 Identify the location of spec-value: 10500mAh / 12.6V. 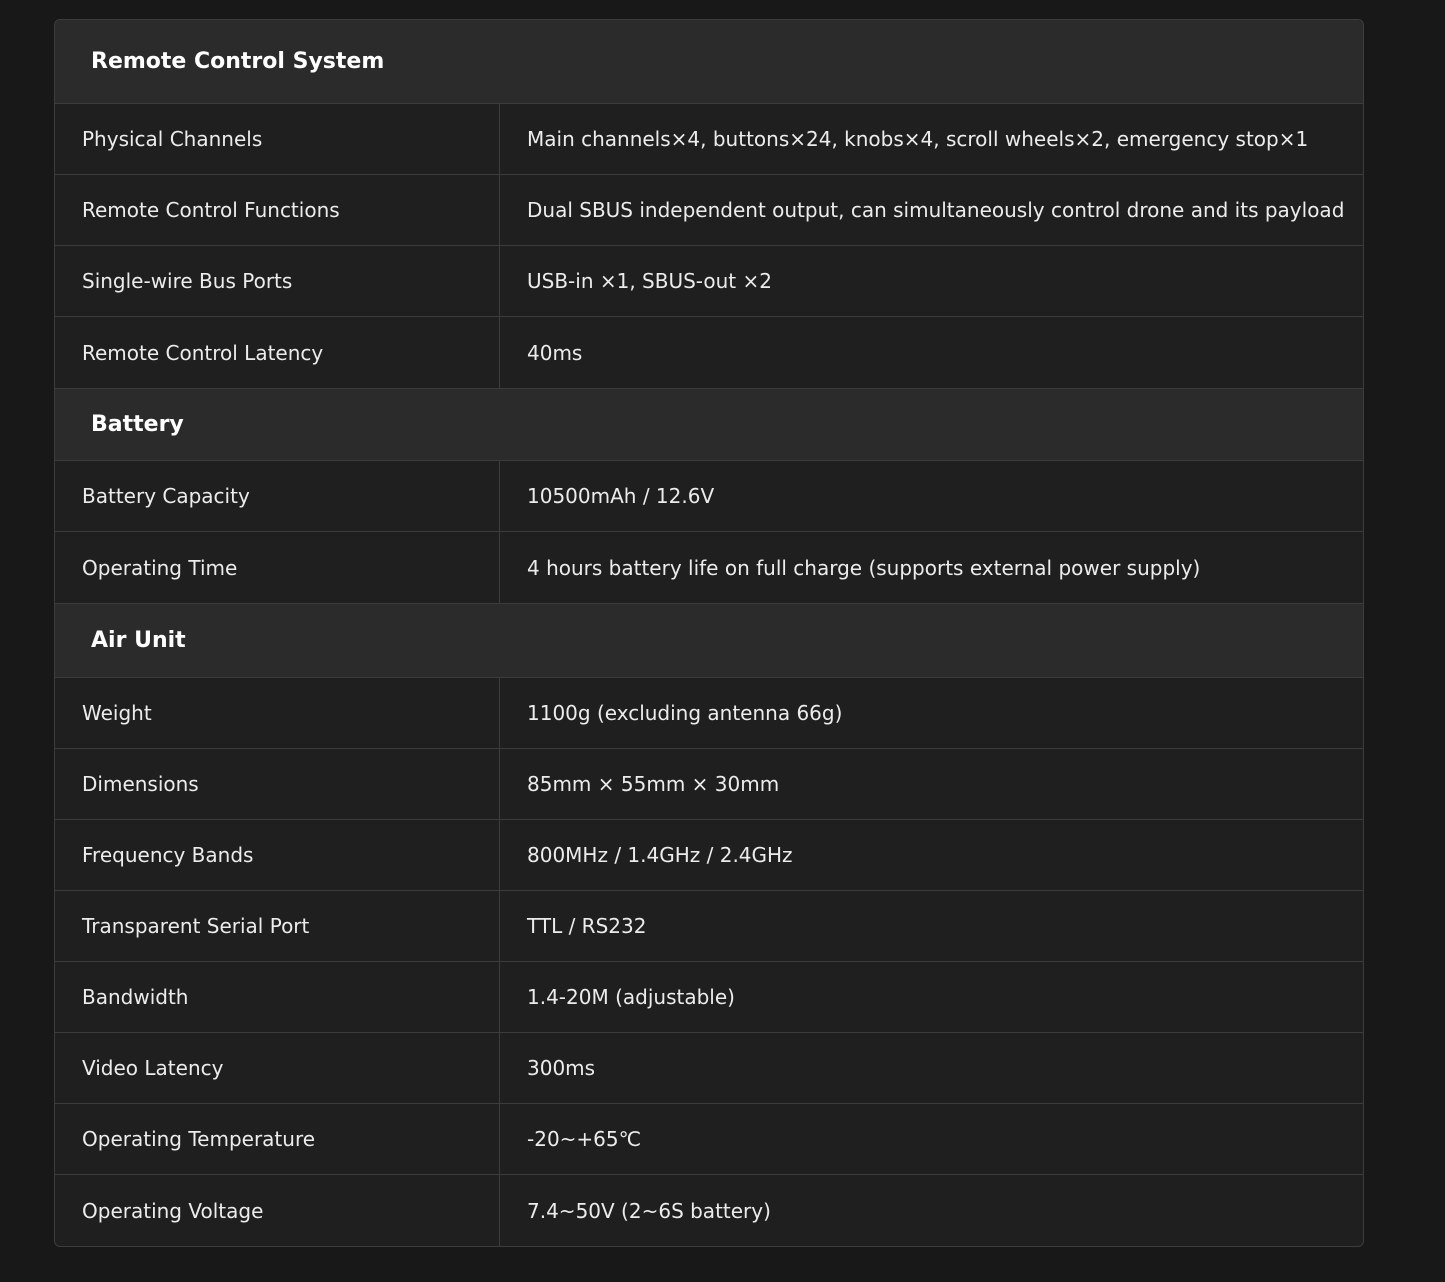
(621, 496).